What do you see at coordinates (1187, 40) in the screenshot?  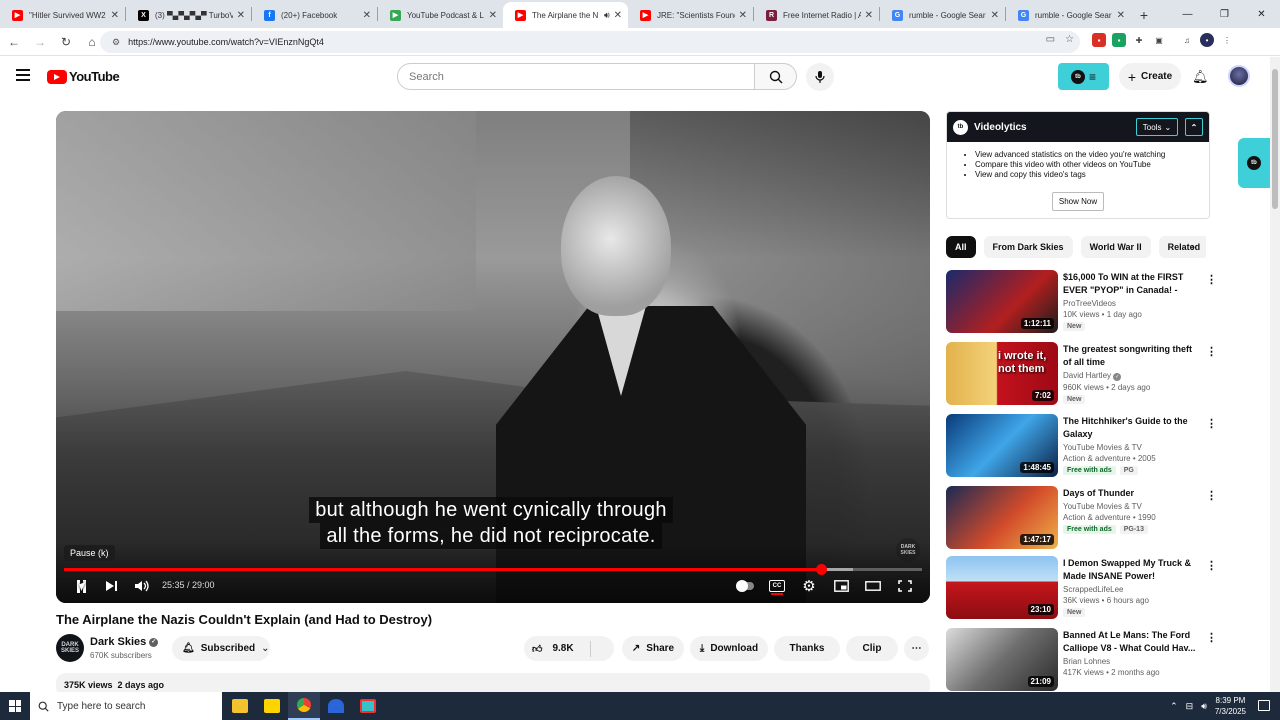 I see `media-icon: ♫` at bounding box center [1187, 40].